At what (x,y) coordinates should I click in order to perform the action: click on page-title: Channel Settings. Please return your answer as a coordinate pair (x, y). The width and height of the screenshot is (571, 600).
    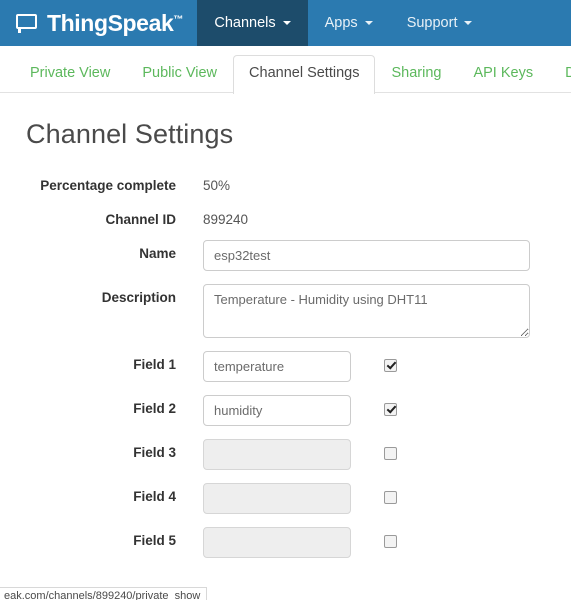
    Looking at the image, I should click on (130, 134).